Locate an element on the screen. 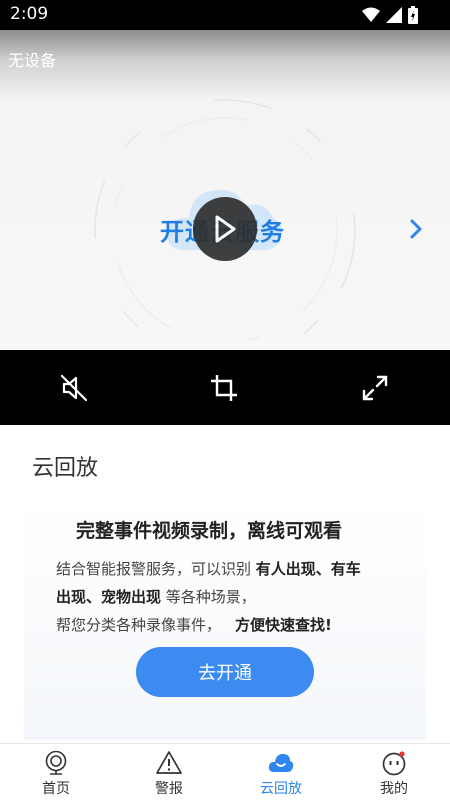  description-line-1: 结合智能报警服务，可以识别 有人出现、有车 is located at coordinates (208, 568).